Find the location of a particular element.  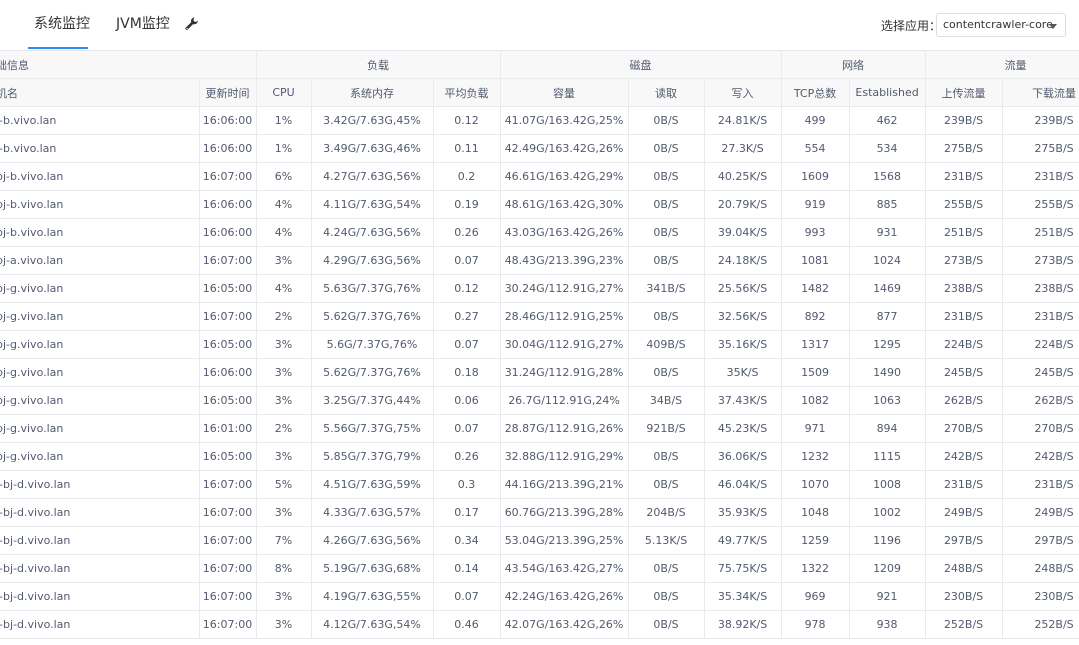

cell-read: 341B/S is located at coordinates (666, 288).